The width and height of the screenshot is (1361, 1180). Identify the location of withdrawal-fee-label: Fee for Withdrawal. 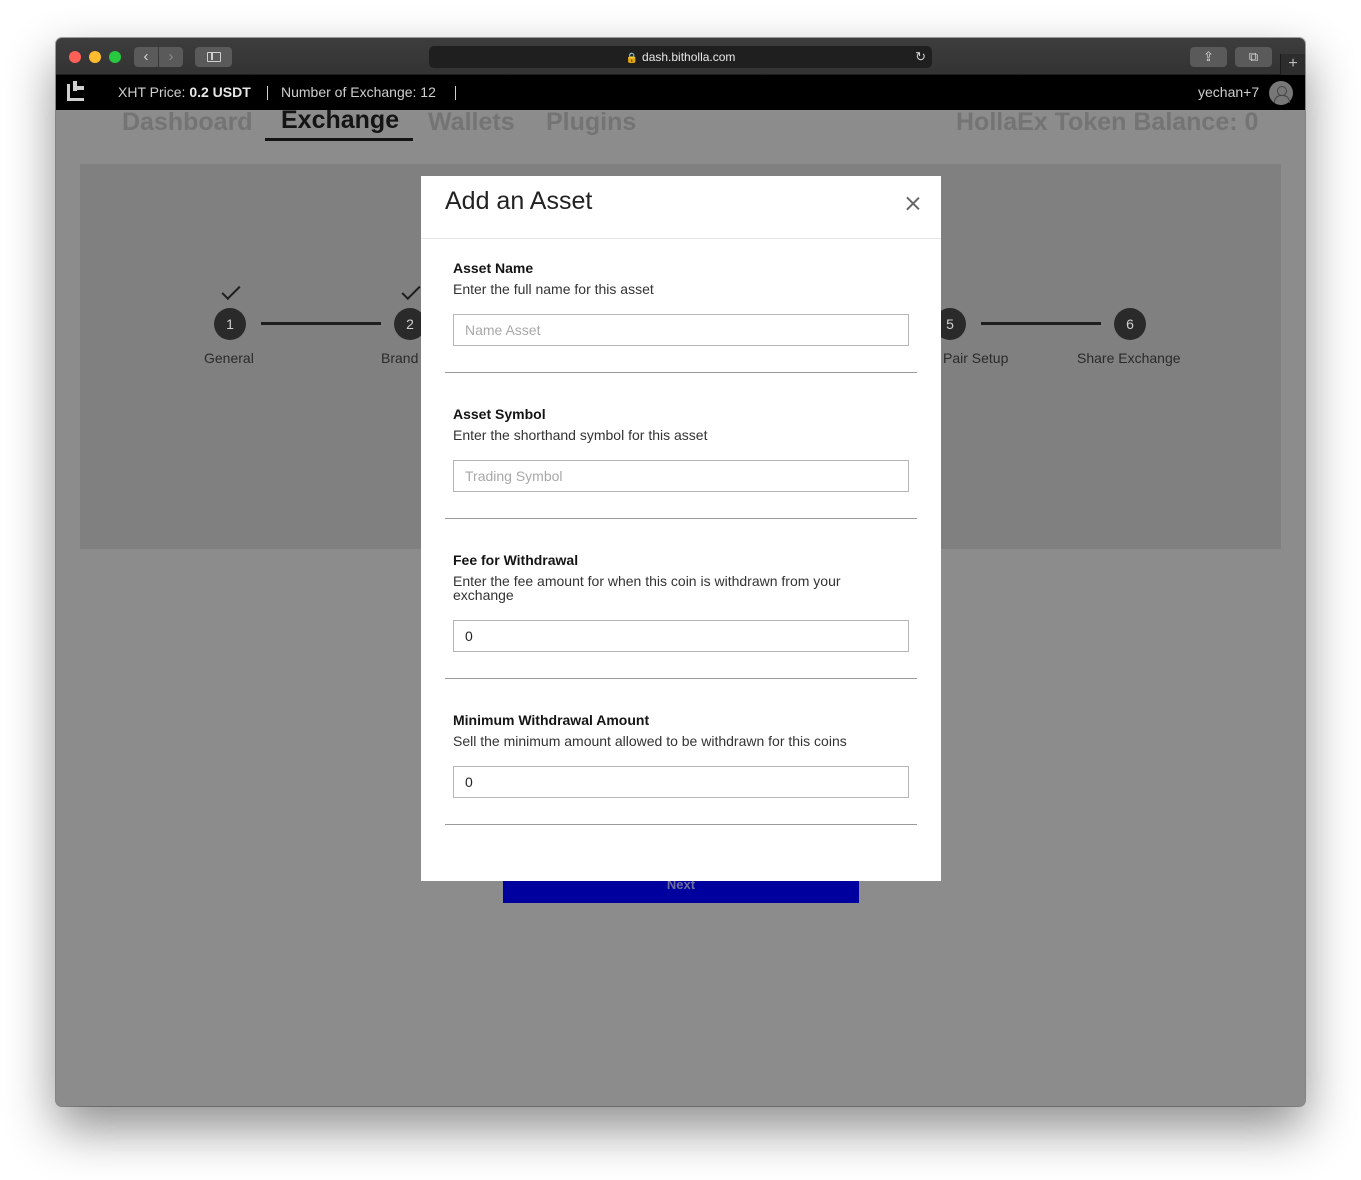
(516, 560).